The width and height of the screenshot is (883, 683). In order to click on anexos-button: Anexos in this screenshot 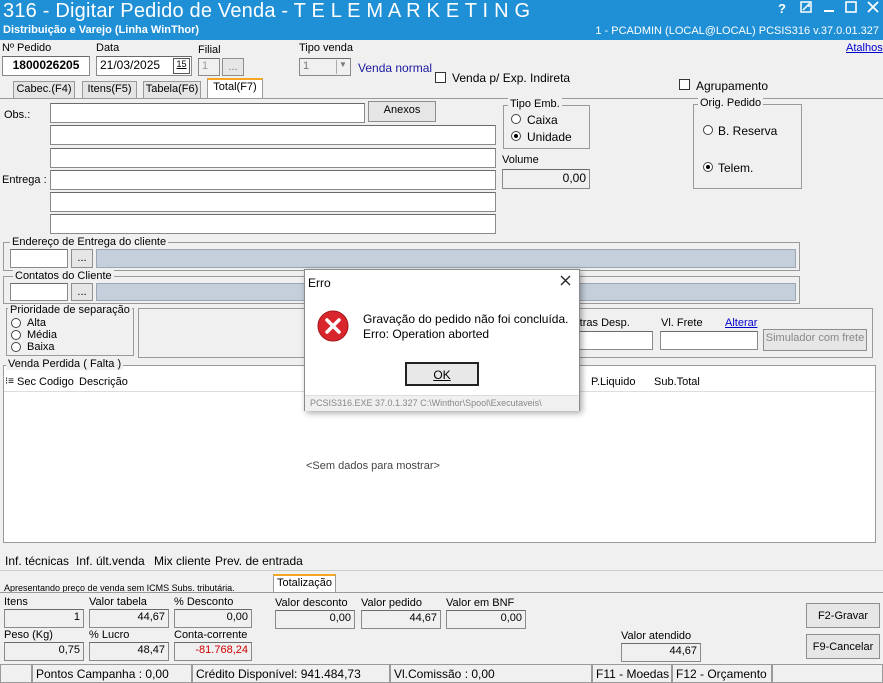, I will do `click(402, 111)`.